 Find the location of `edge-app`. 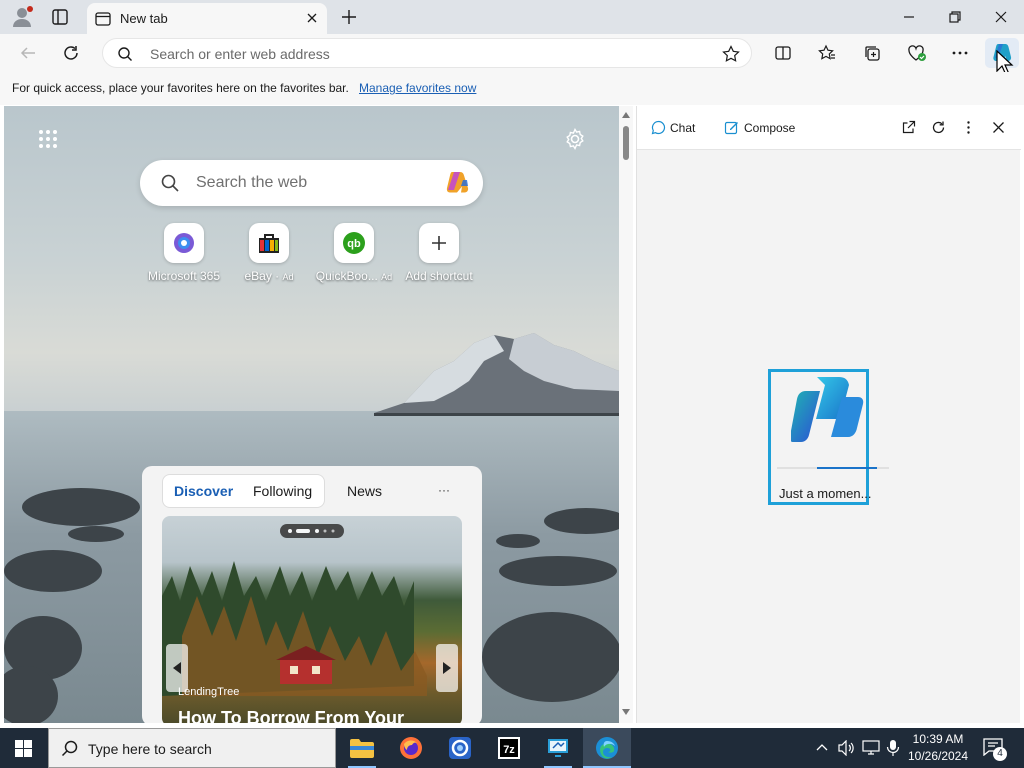

edge-app is located at coordinates (607, 748).